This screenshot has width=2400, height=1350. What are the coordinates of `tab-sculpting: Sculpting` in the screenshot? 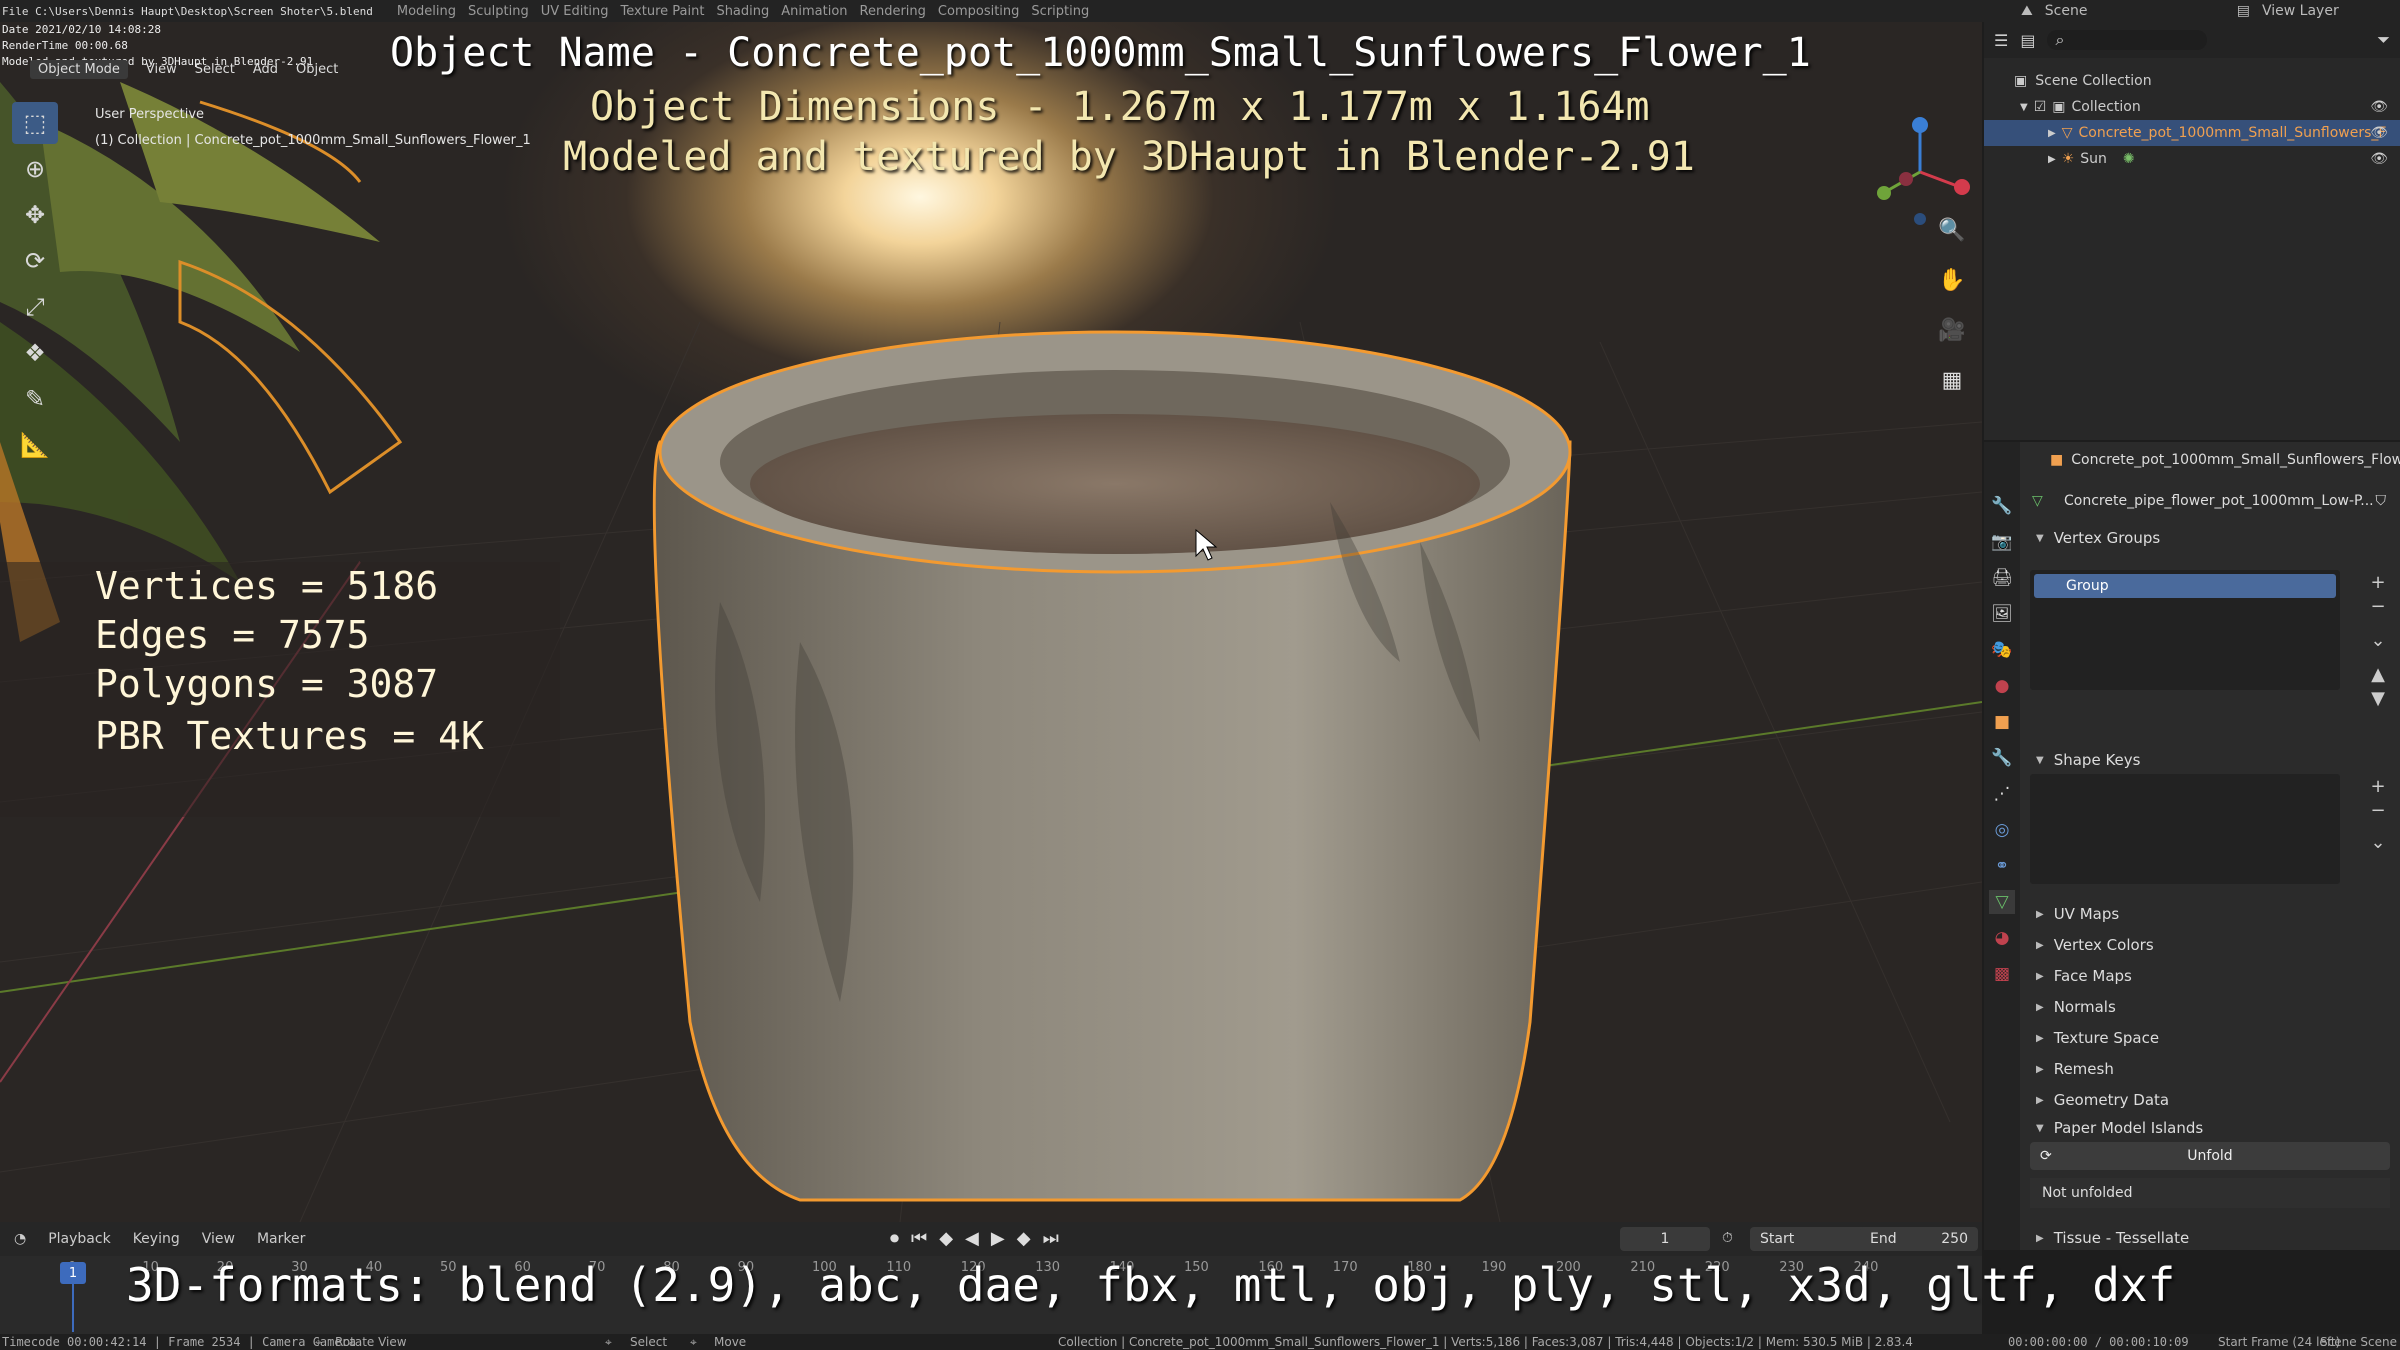 It's located at (498, 11).